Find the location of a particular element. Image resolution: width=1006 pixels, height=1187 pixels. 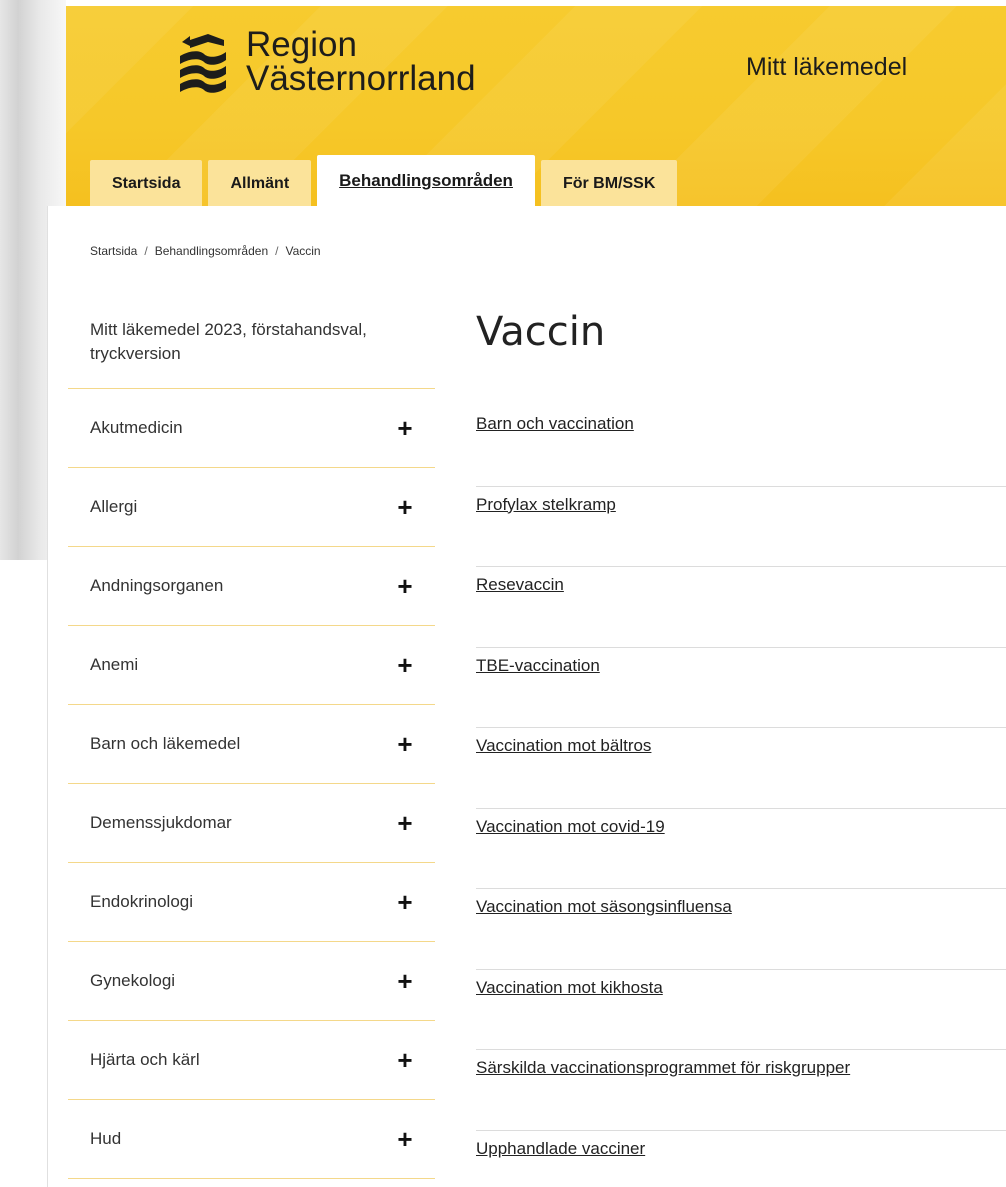

tab-behandlingsomraden: Behandlingsområden is located at coordinates (426, 181).